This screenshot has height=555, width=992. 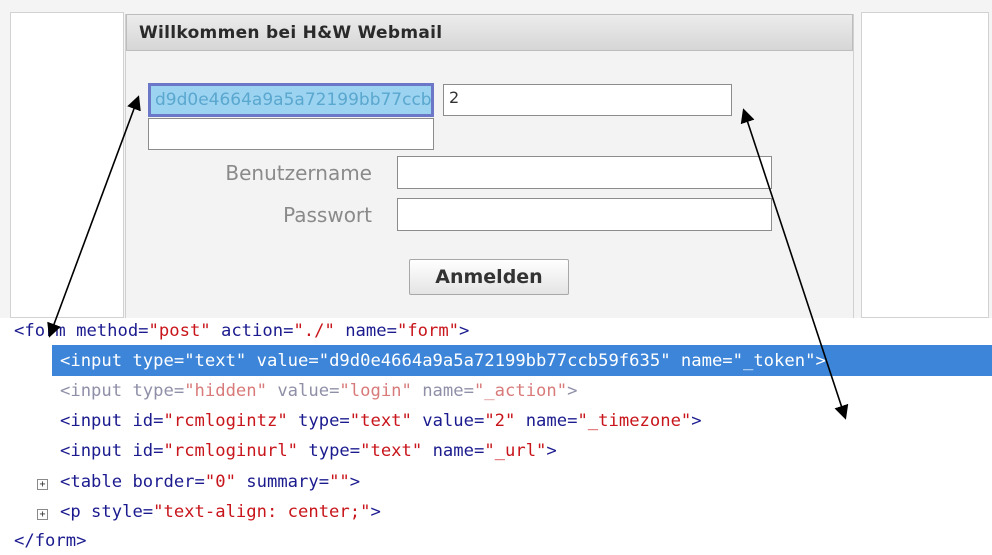 I want to click on url-input, so click(x=291, y=134).